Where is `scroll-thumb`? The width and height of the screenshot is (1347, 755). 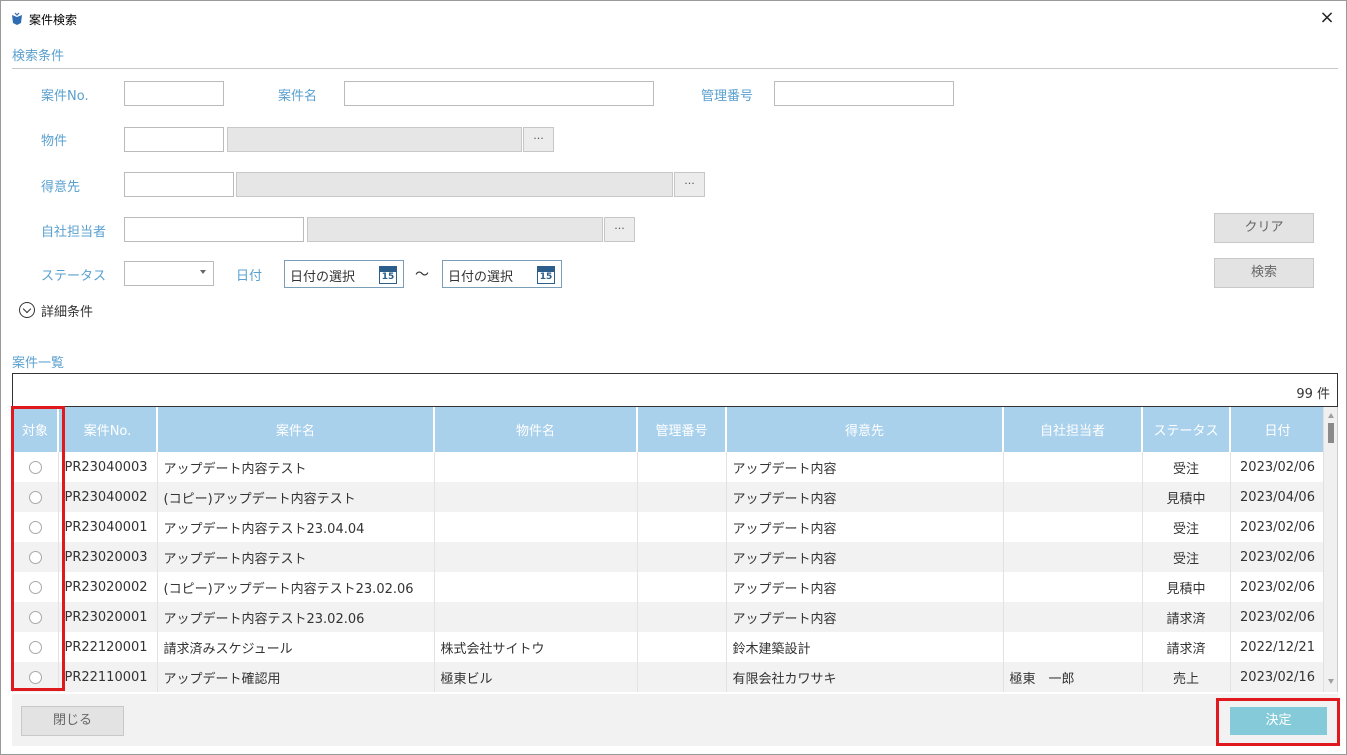
scroll-thumb is located at coordinates (1331, 433).